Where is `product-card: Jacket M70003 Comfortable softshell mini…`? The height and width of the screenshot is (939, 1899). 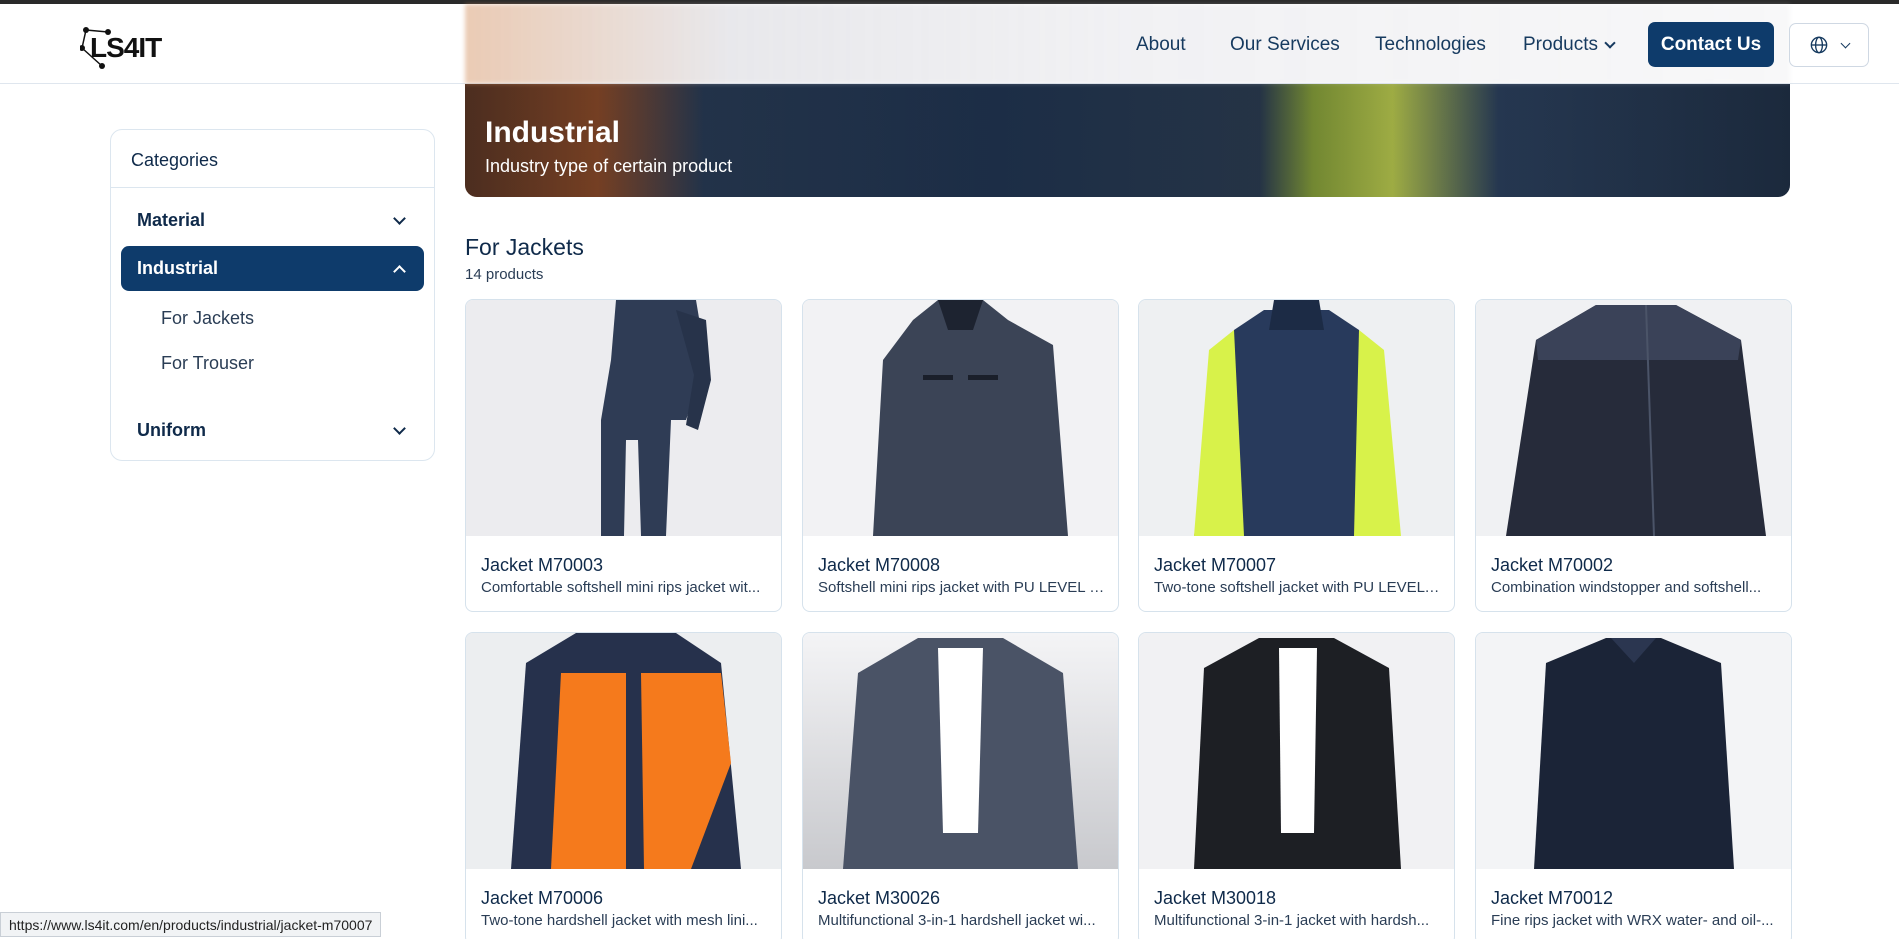 product-card: Jacket M70003 Comfortable softshell mini… is located at coordinates (623, 455).